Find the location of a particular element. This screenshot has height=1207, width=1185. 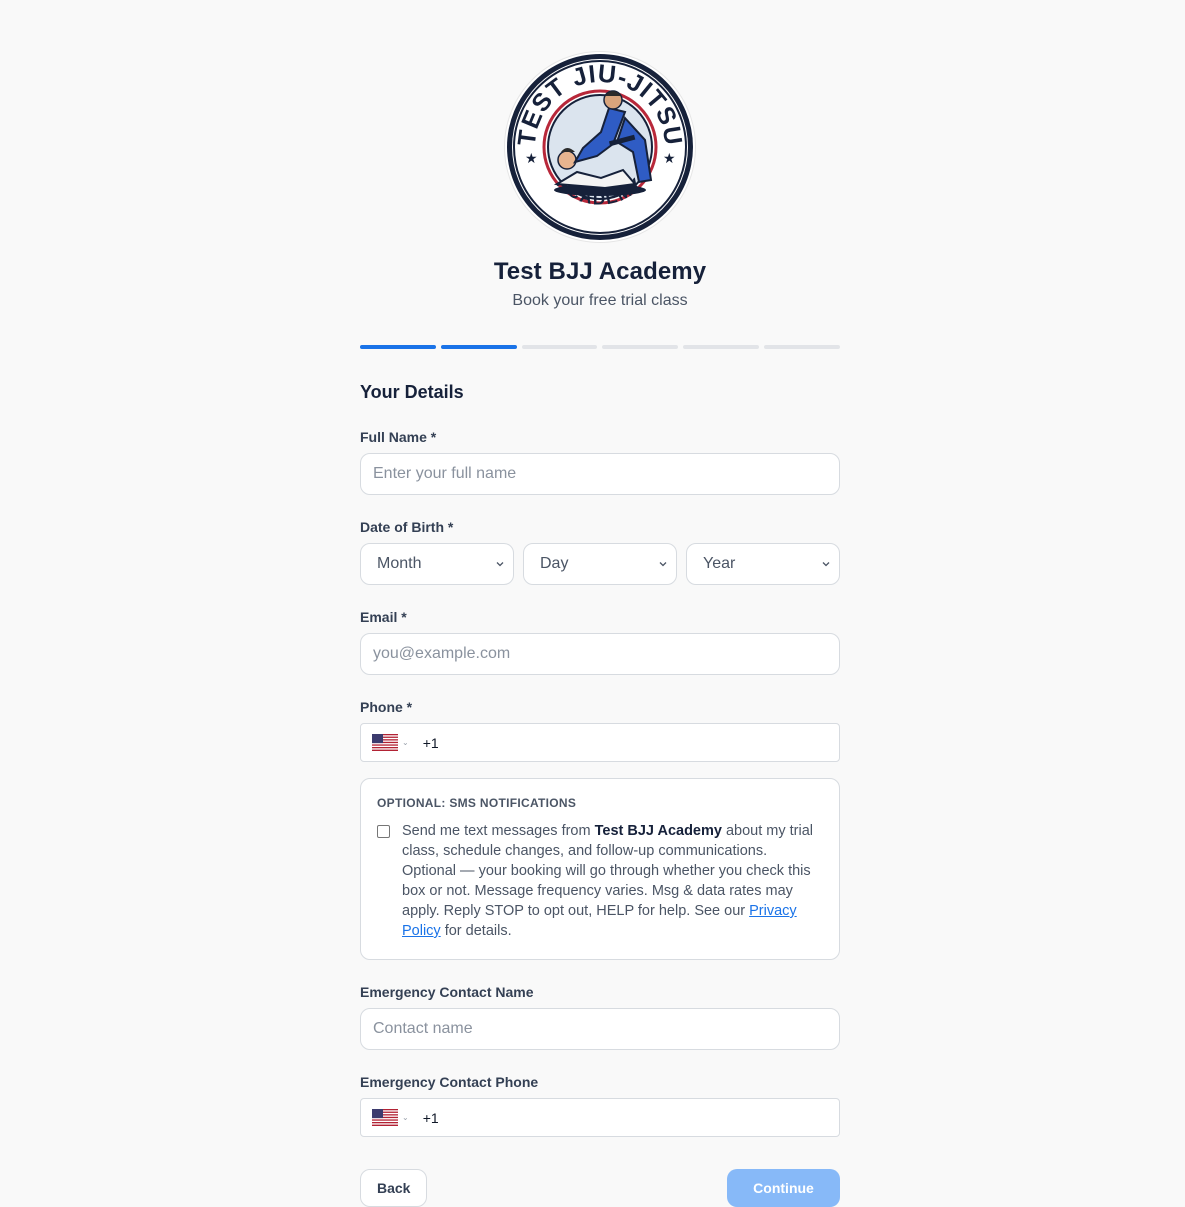

email-input is located at coordinates (600, 654).